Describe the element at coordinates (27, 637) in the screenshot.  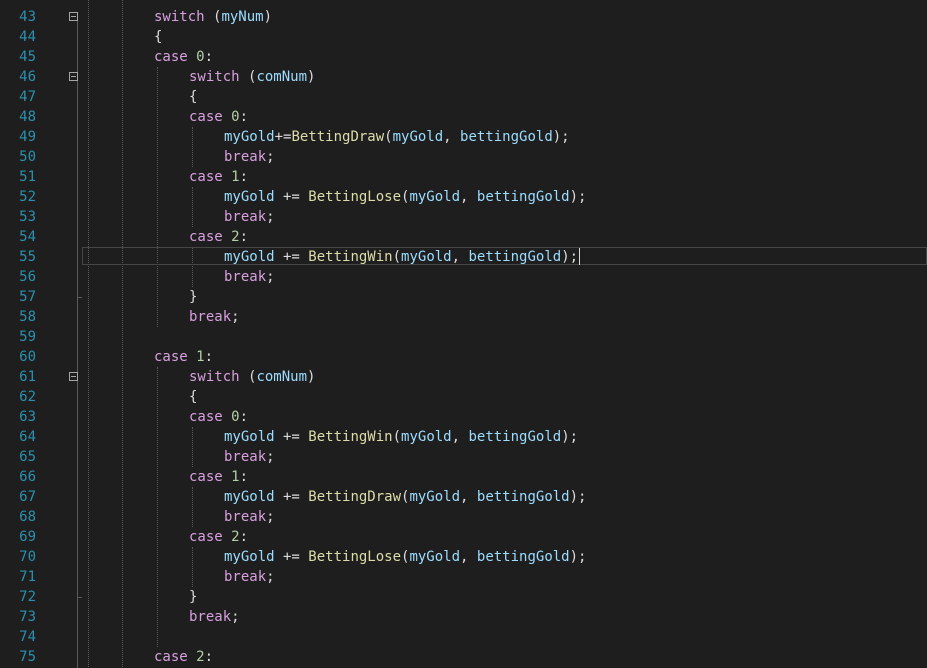
I see `line-number: 74` at that location.